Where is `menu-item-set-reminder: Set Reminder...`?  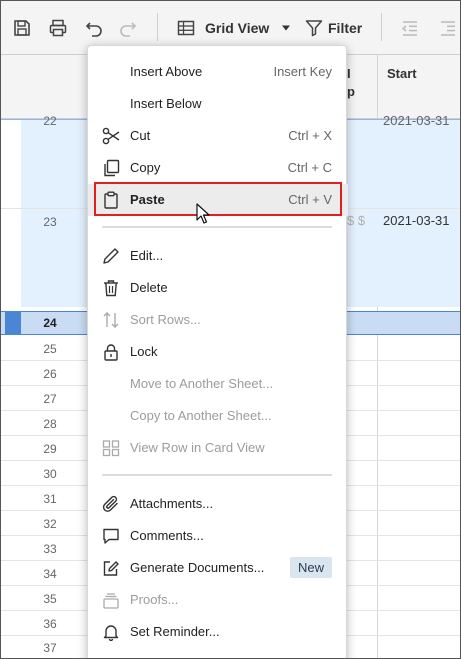
menu-item-set-reminder: Set Reminder... is located at coordinates (218, 632).